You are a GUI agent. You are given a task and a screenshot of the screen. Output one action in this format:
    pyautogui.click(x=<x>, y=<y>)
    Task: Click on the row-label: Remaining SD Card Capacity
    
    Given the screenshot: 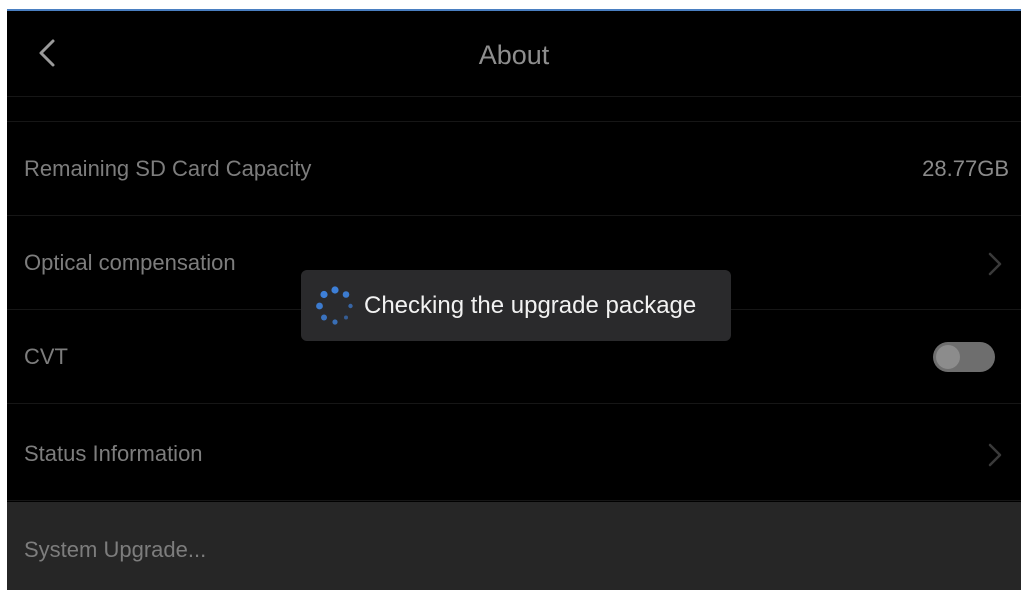 What is the action you would take?
    pyautogui.click(x=168, y=168)
    